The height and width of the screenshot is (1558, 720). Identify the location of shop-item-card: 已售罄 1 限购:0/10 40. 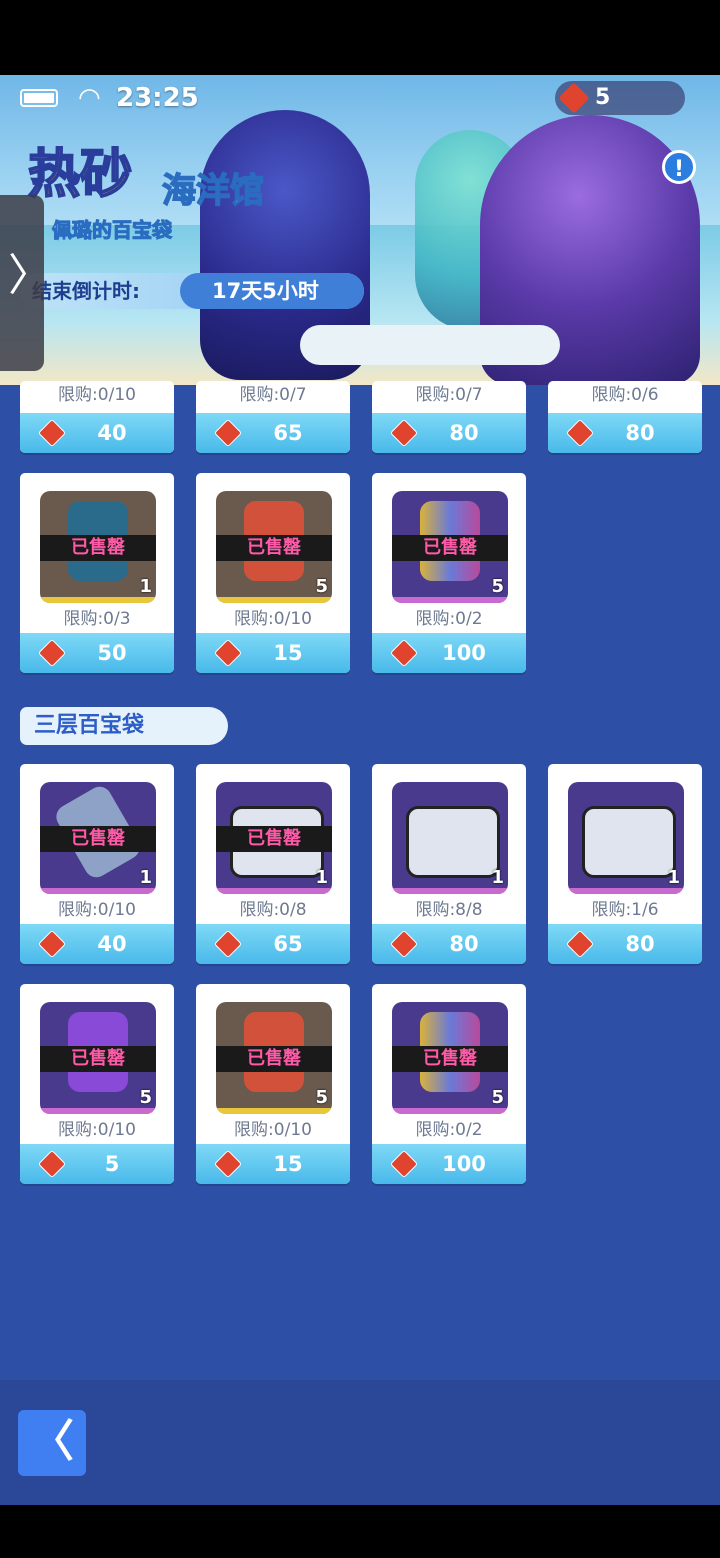
(97, 864).